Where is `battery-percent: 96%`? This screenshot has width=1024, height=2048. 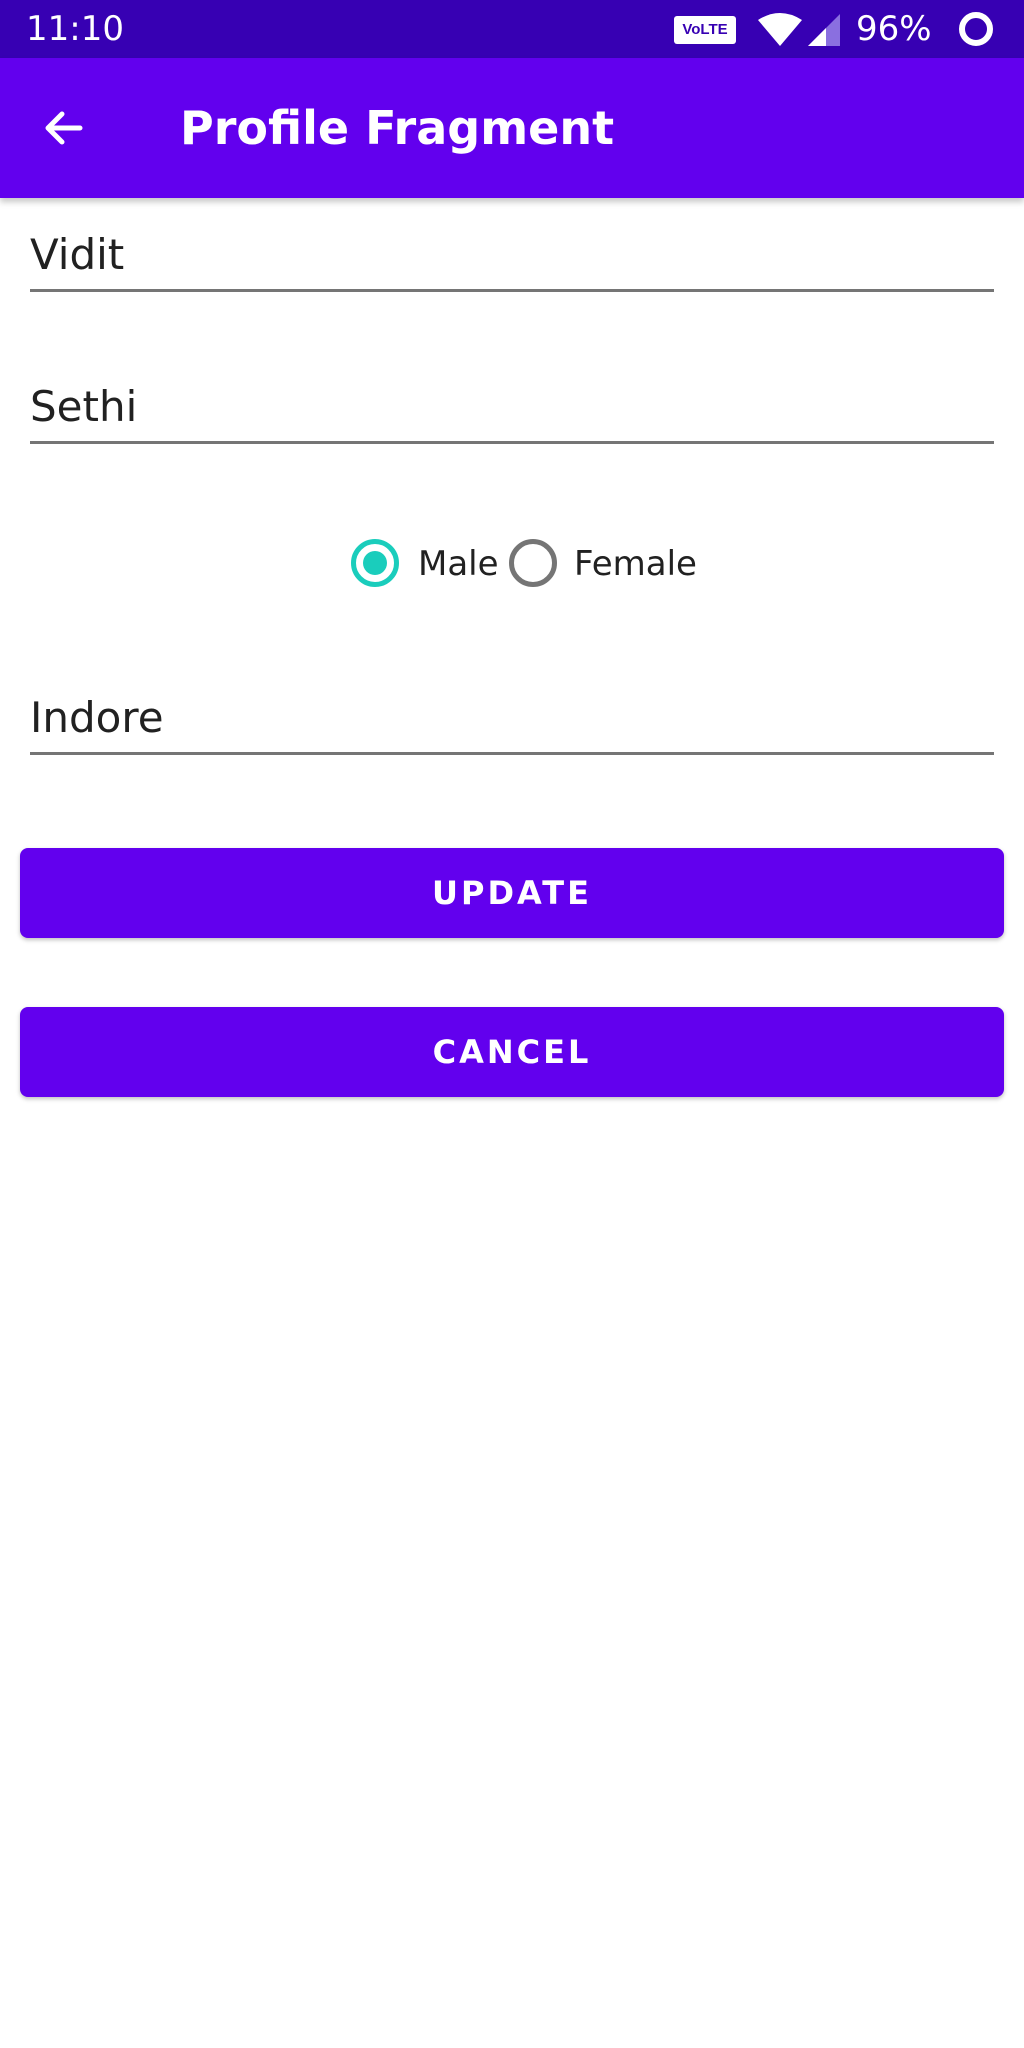 battery-percent: 96% is located at coordinates (894, 29).